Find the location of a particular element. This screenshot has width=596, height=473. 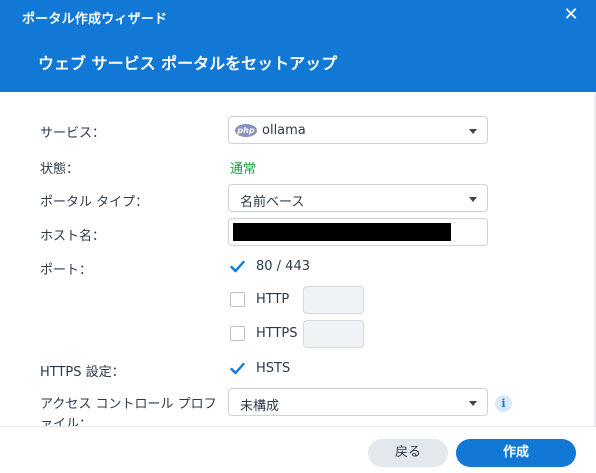

status-label: 状態： is located at coordinates (60, 169).